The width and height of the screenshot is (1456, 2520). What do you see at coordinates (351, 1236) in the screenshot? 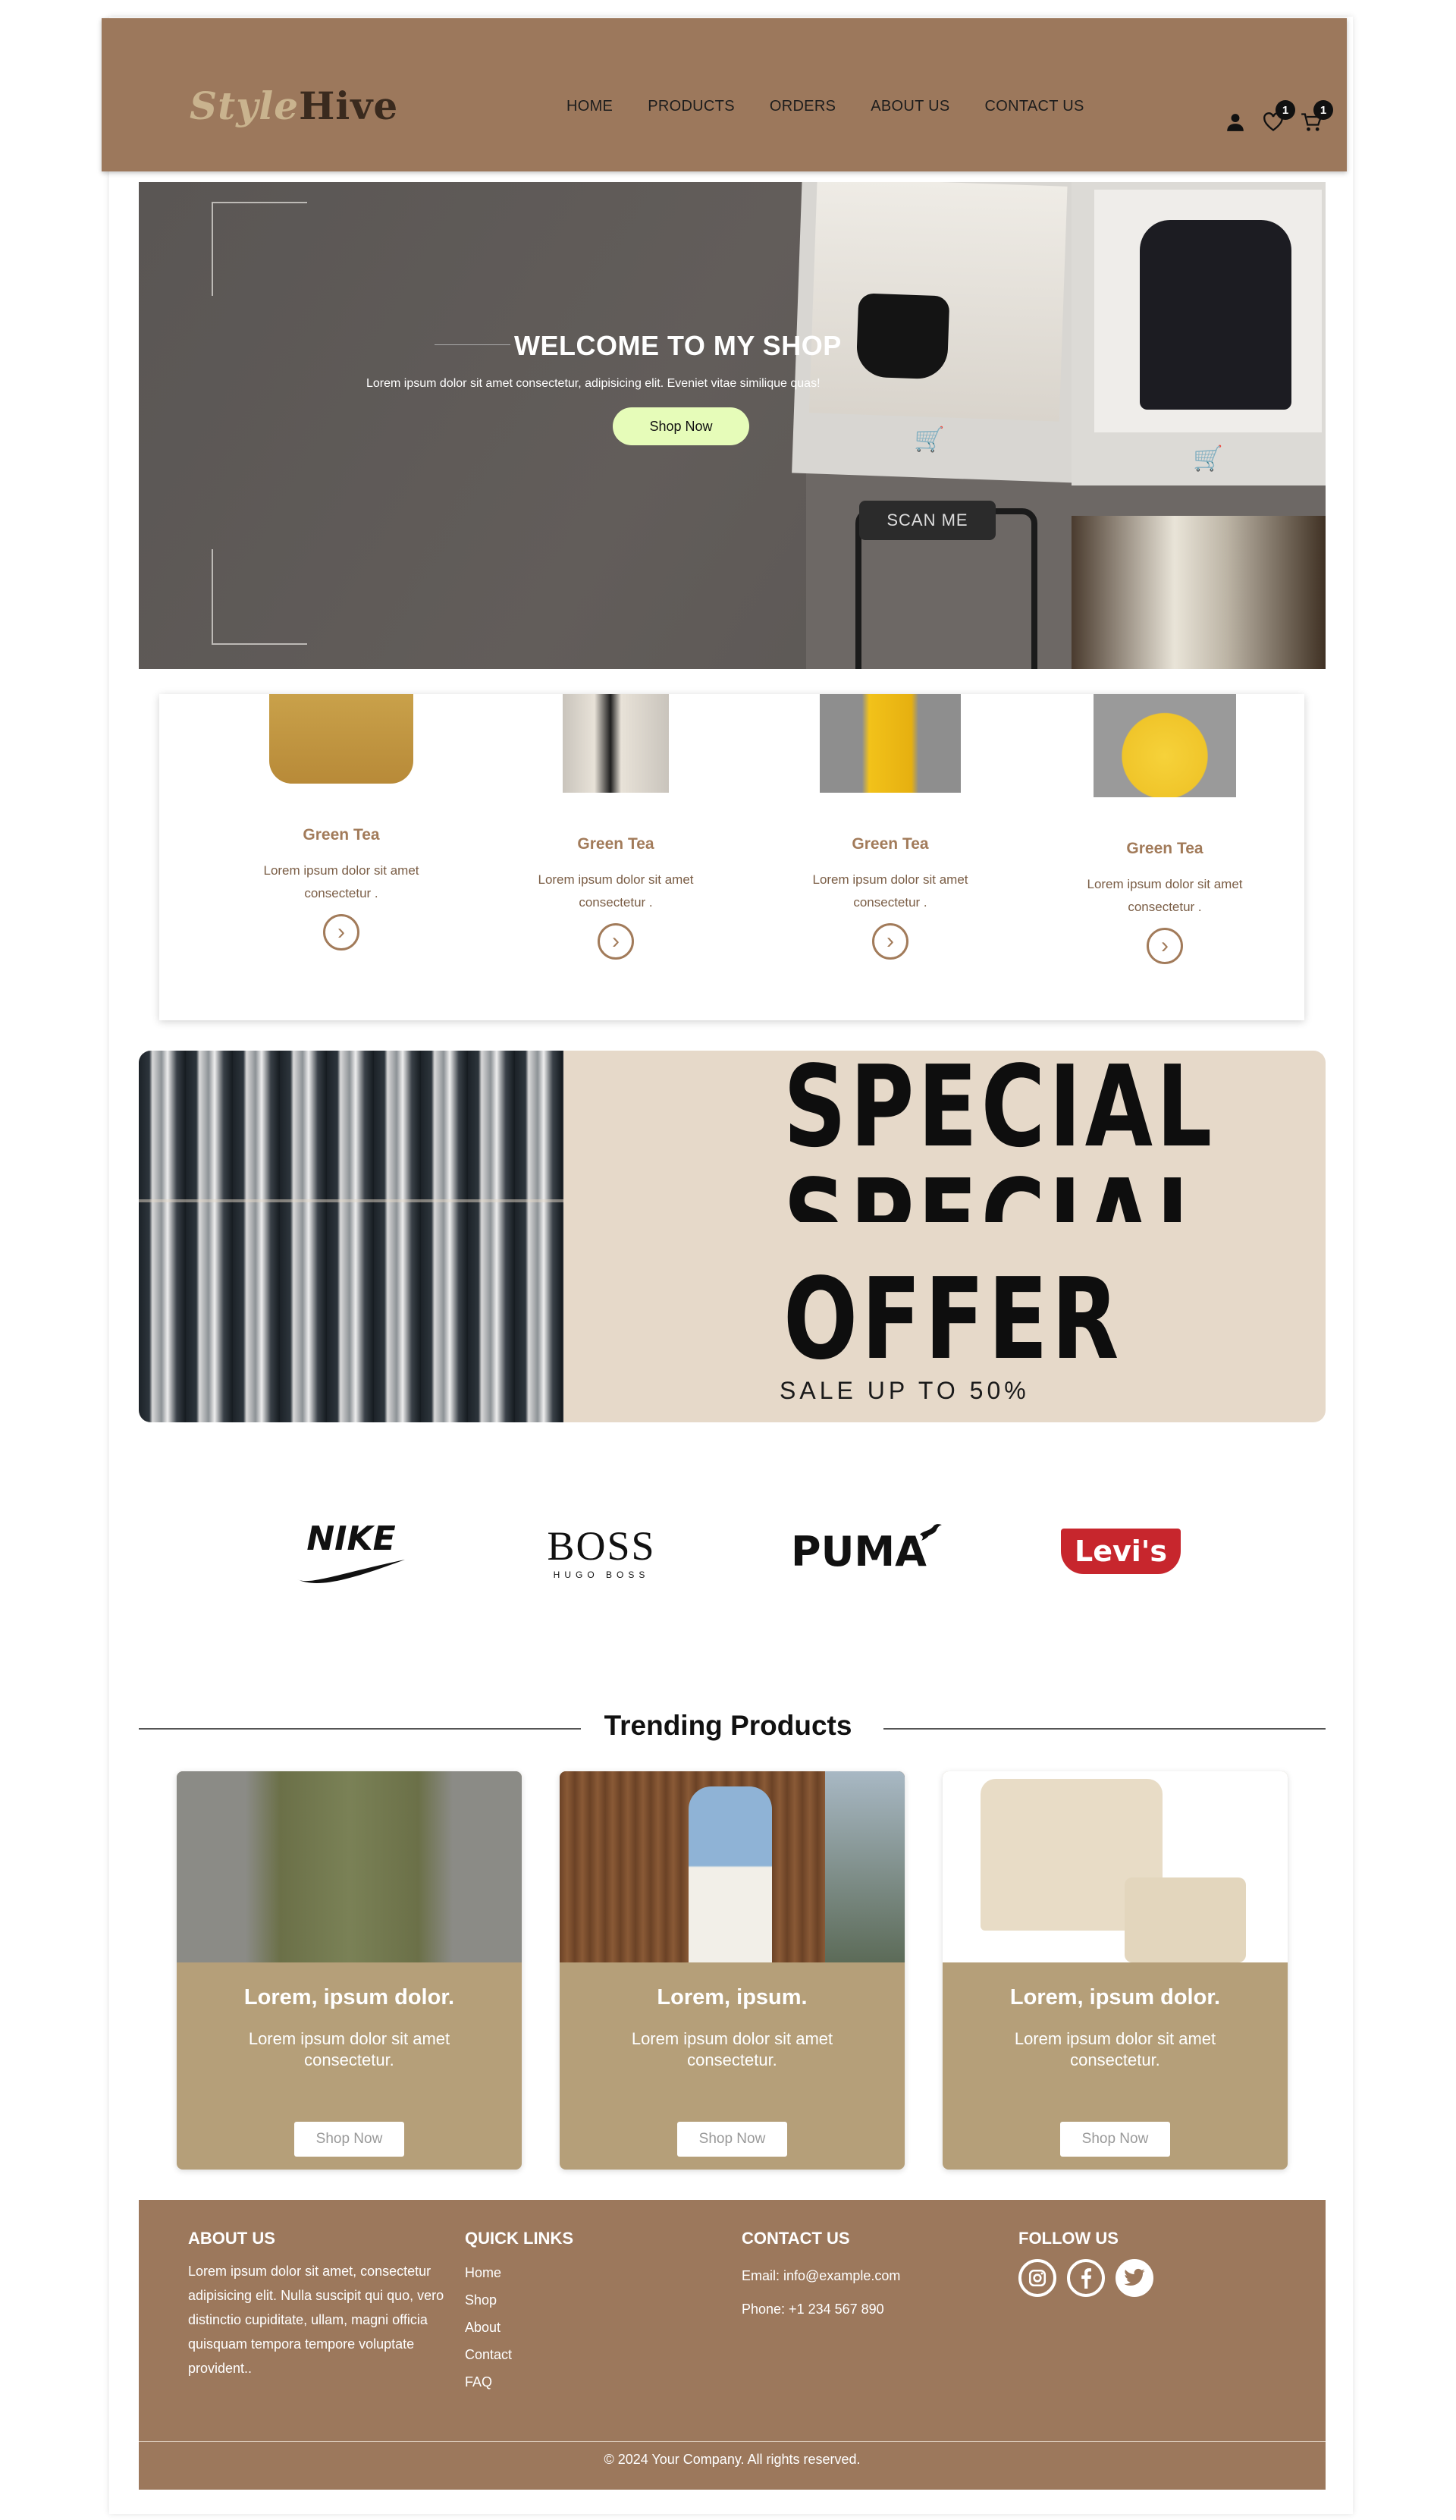
I see `clothes-rack-image` at bounding box center [351, 1236].